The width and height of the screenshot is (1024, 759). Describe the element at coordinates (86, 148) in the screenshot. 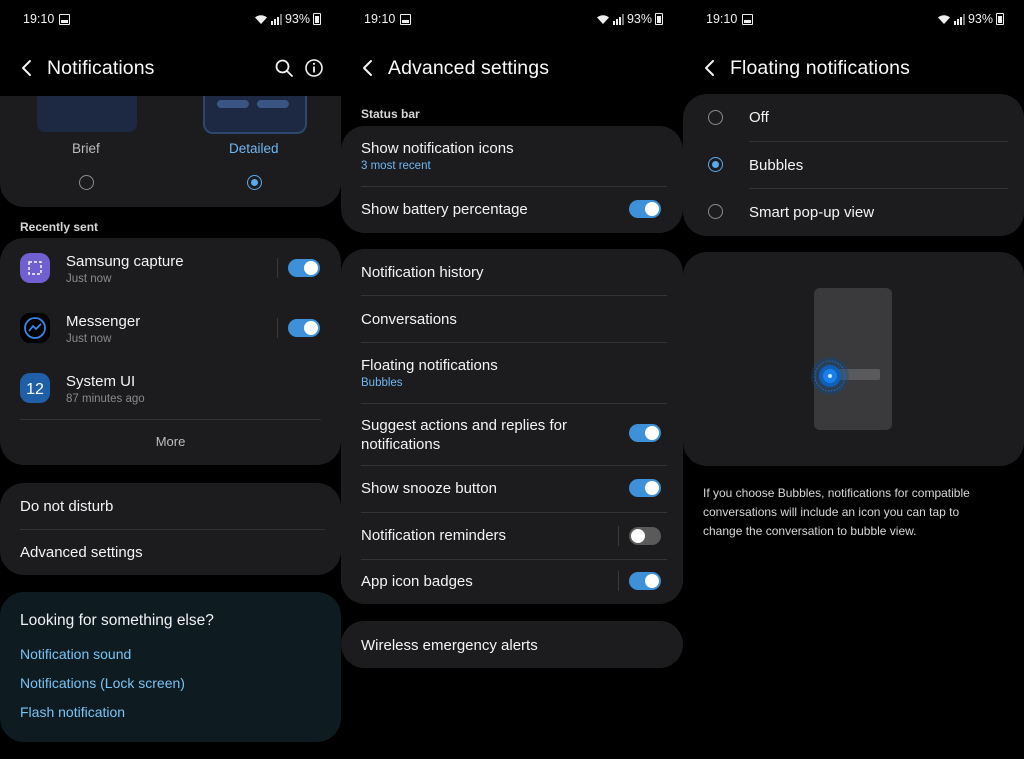

I see `brief-label: Brief` at that location.